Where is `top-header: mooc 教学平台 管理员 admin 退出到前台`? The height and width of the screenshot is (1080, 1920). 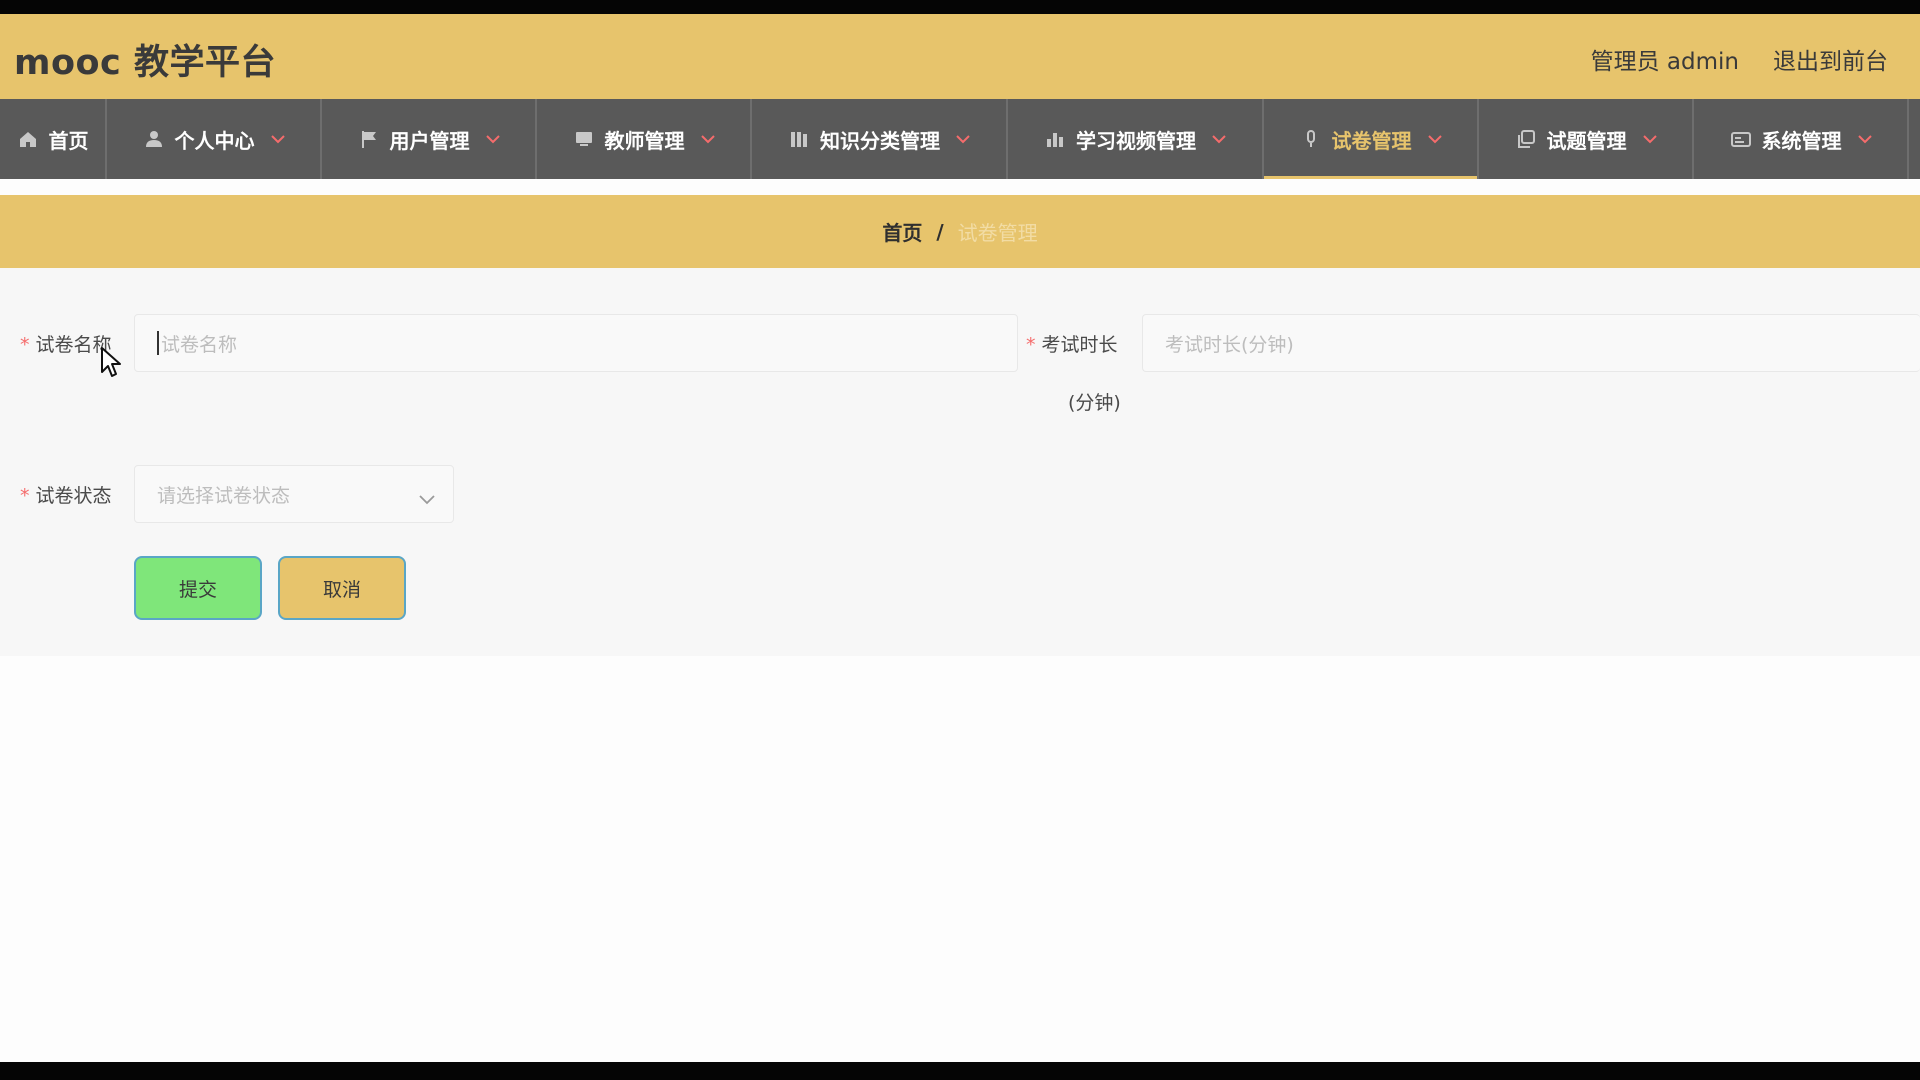 top-header: mooc 教学平台 管理员 admin 退出到前台 is located at coordinates (960, 56).